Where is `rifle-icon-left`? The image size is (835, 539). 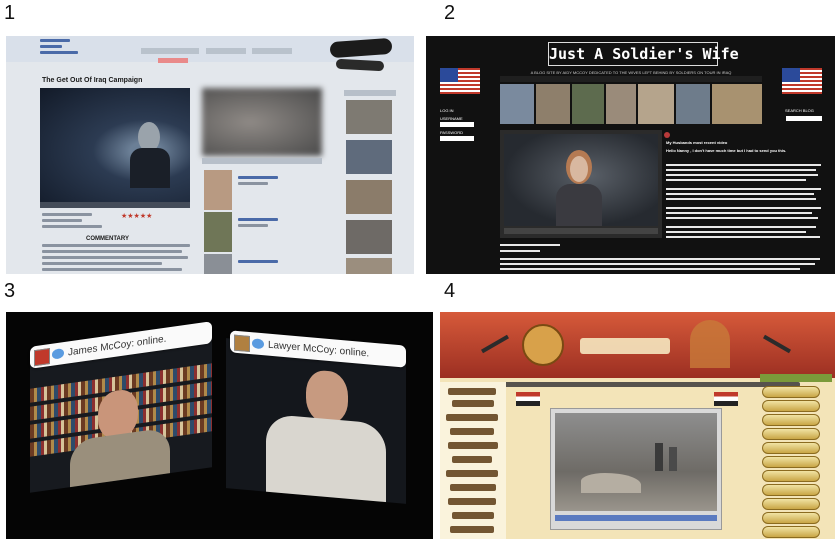
rifle-icon-left is located at coordinates (495, 344).